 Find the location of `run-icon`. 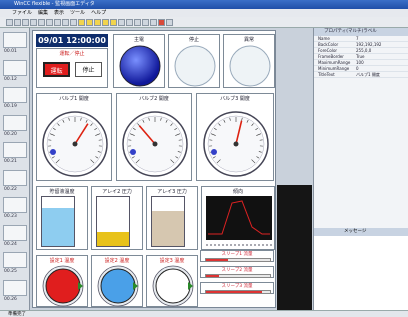

run-icon is located at coordinates (161, 22).